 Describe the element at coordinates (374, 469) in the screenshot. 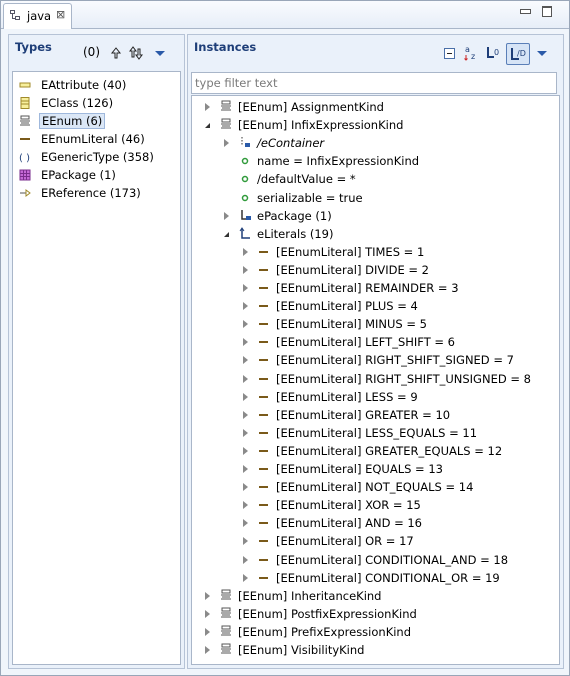

I see `tree-row: [EEnumLiteral] EQUALS = 13` at that location.